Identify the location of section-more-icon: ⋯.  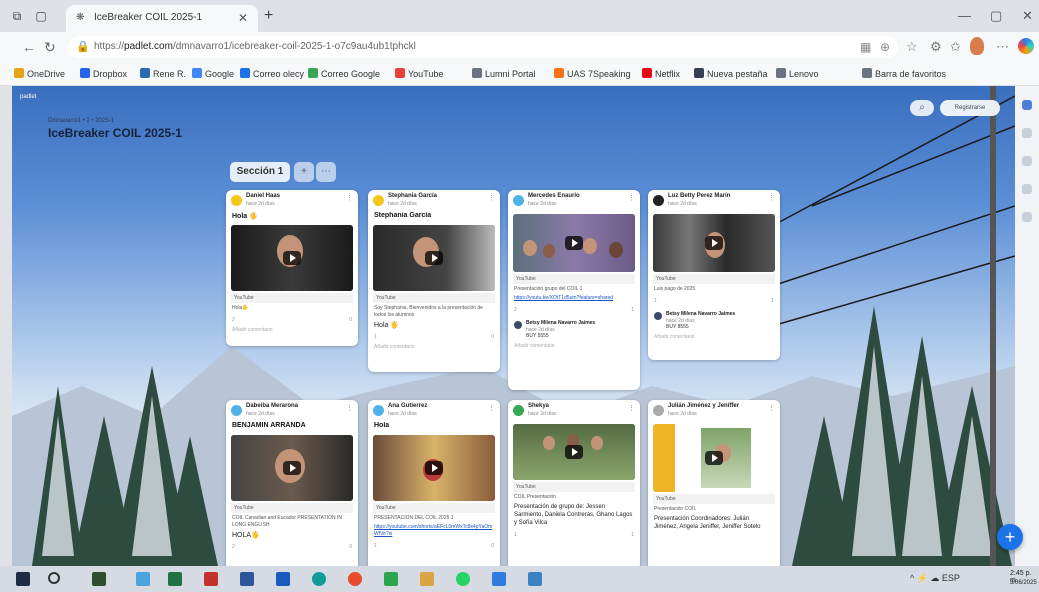
(326, 172).